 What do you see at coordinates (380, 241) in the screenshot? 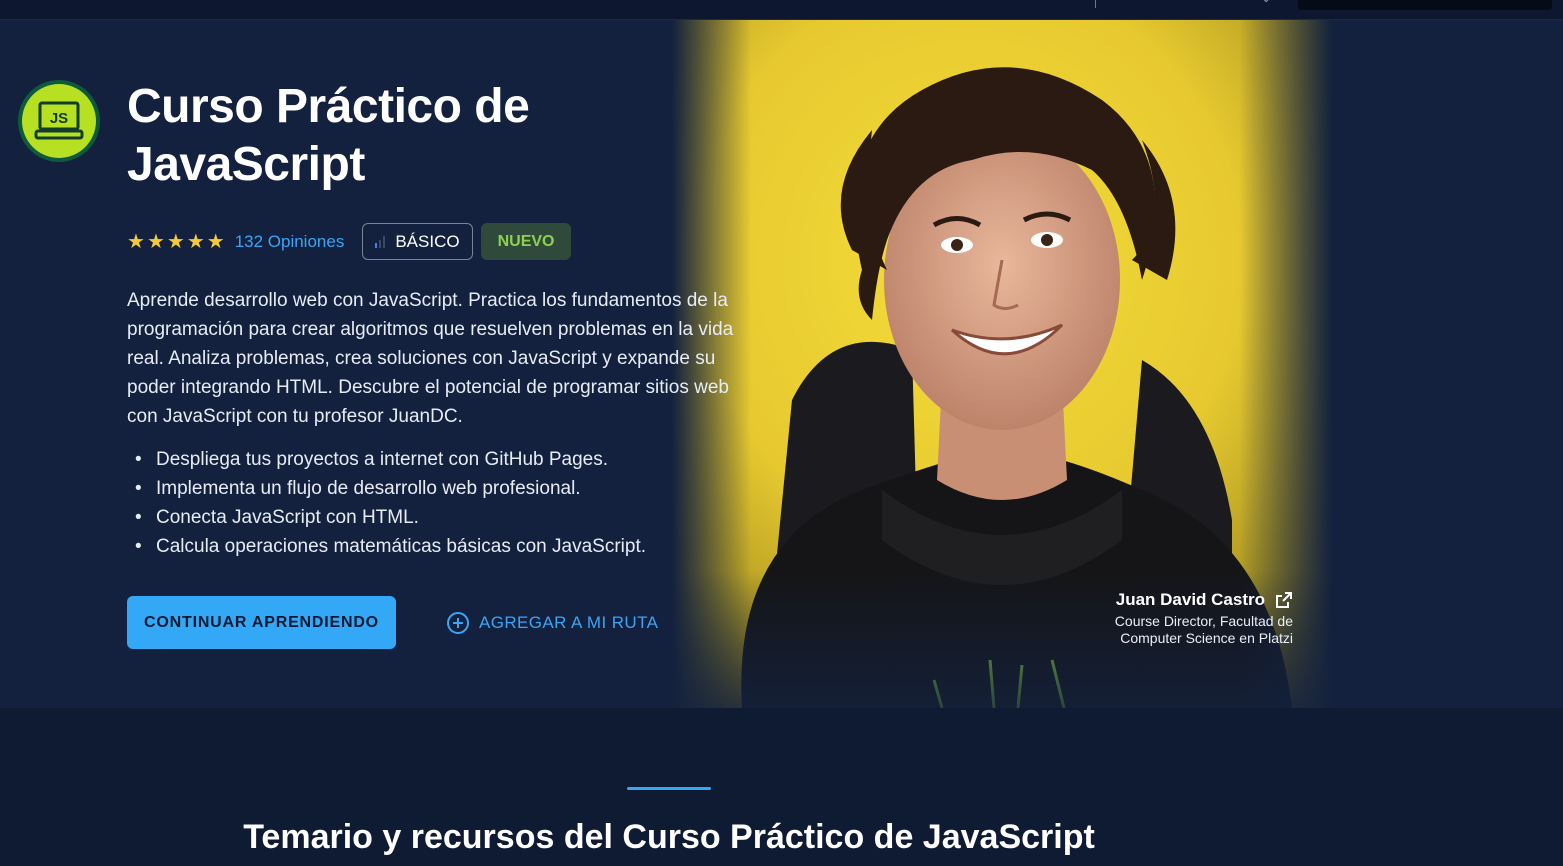
I see `level-bars-icon` at bounding box center [380, 241].